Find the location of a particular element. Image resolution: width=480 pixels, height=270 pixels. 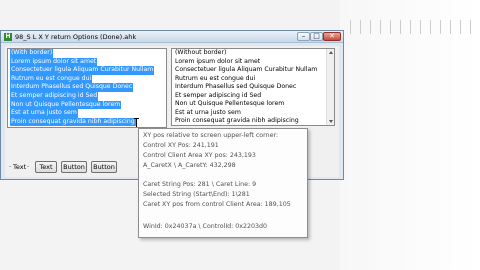

vertical-scrollbar is located at coordinates (330, 87).